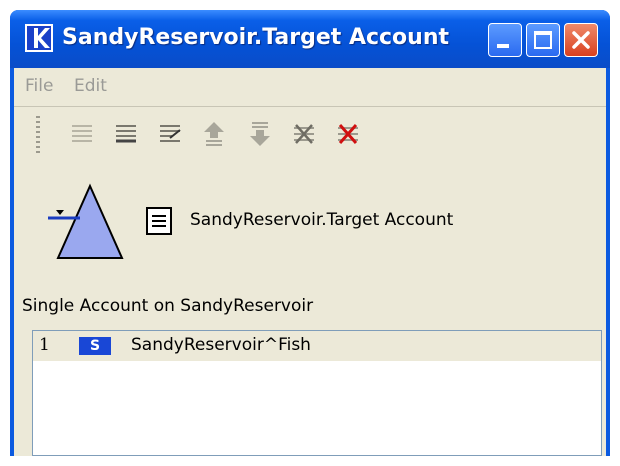  Describe the element at coordinates (221, 345) in the screenshot. I see `account-name: SandyReservoir^Fish` at that location.